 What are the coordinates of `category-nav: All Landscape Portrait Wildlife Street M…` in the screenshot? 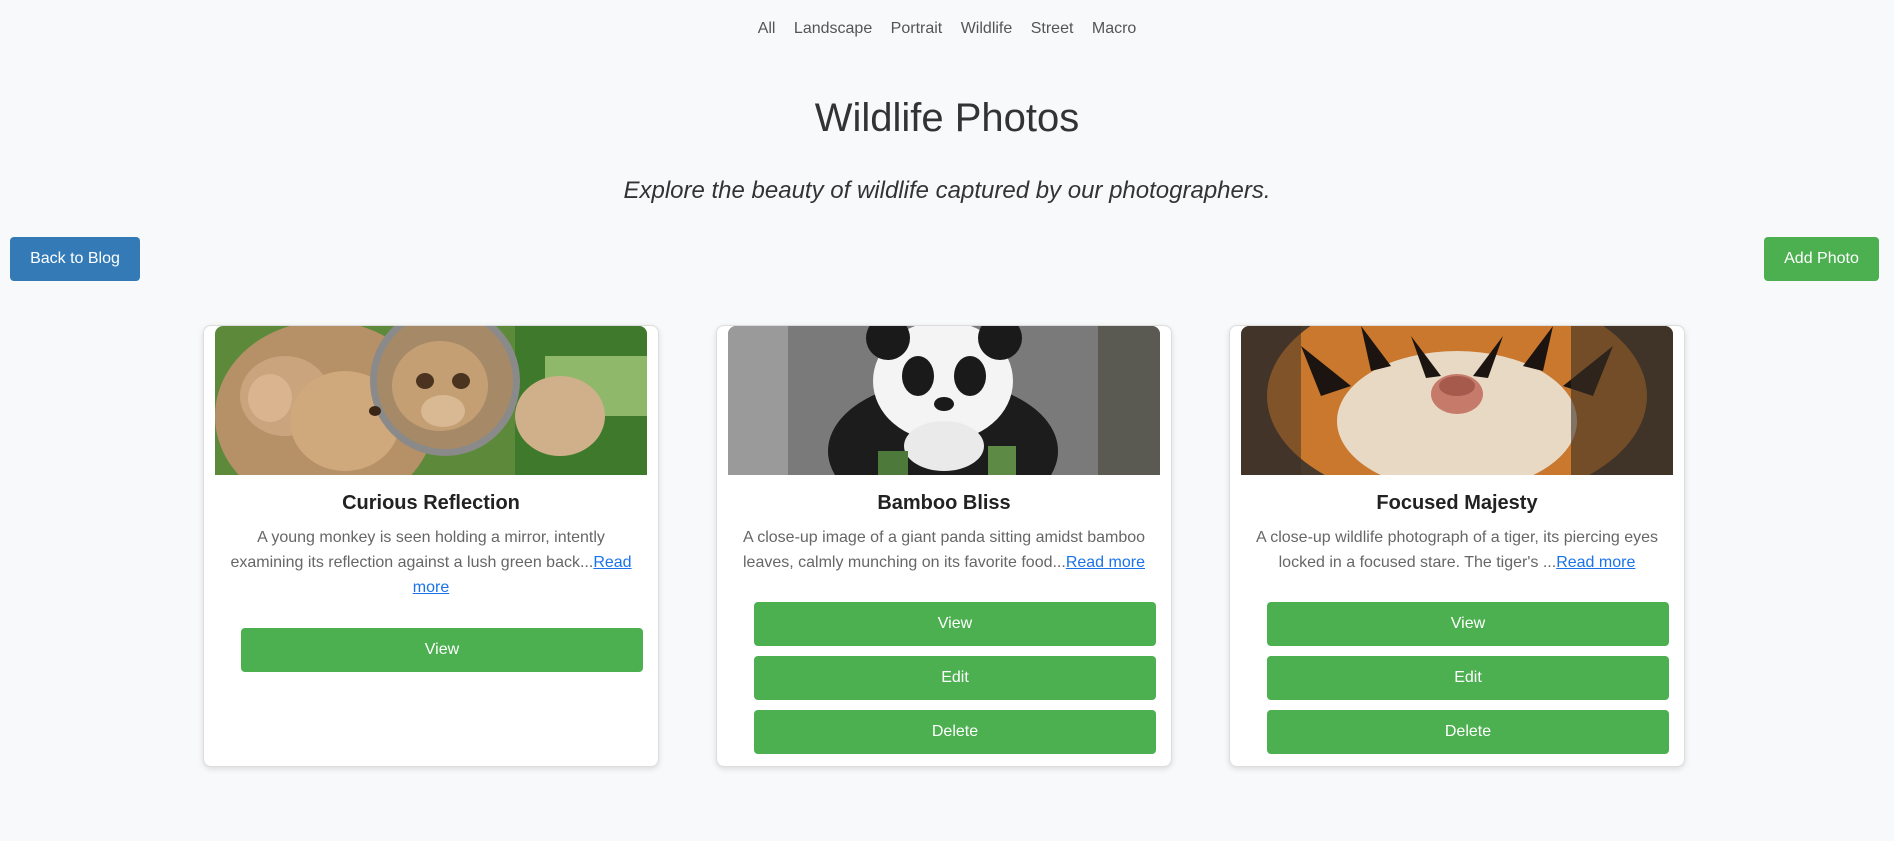 It's located at (947, 29).